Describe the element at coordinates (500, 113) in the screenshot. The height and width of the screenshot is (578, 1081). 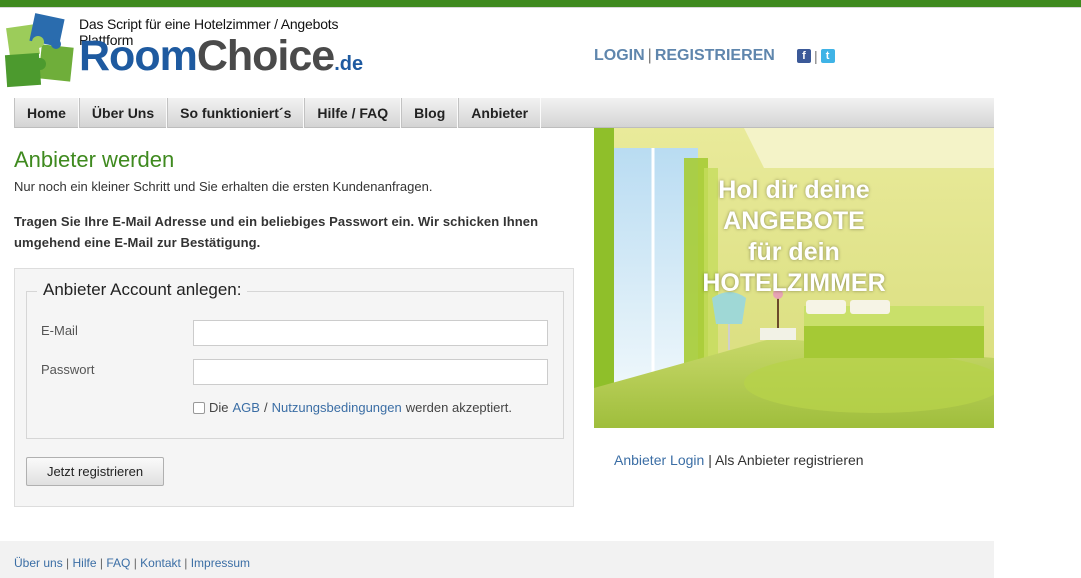
I see `nav-item-provider: Anbieter` at that location.